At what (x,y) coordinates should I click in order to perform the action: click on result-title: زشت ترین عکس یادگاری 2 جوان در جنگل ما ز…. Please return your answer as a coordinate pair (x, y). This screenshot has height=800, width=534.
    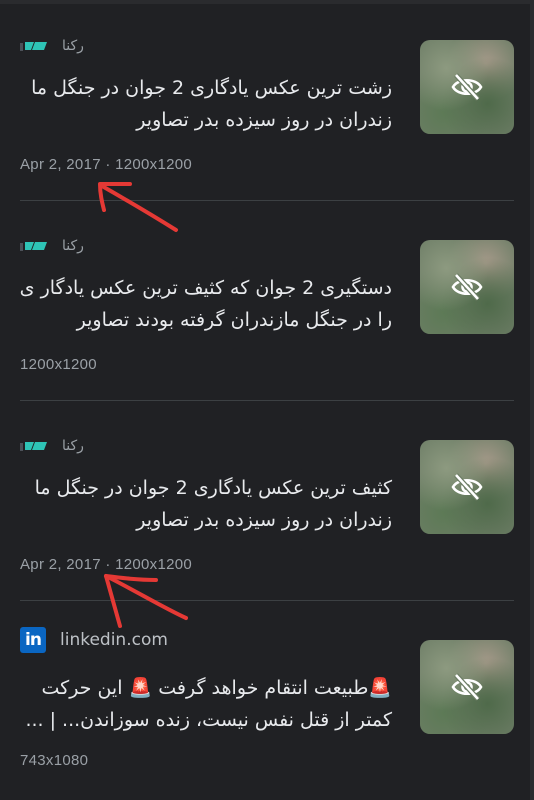
    Looking at the image, I should click on (203, 104).